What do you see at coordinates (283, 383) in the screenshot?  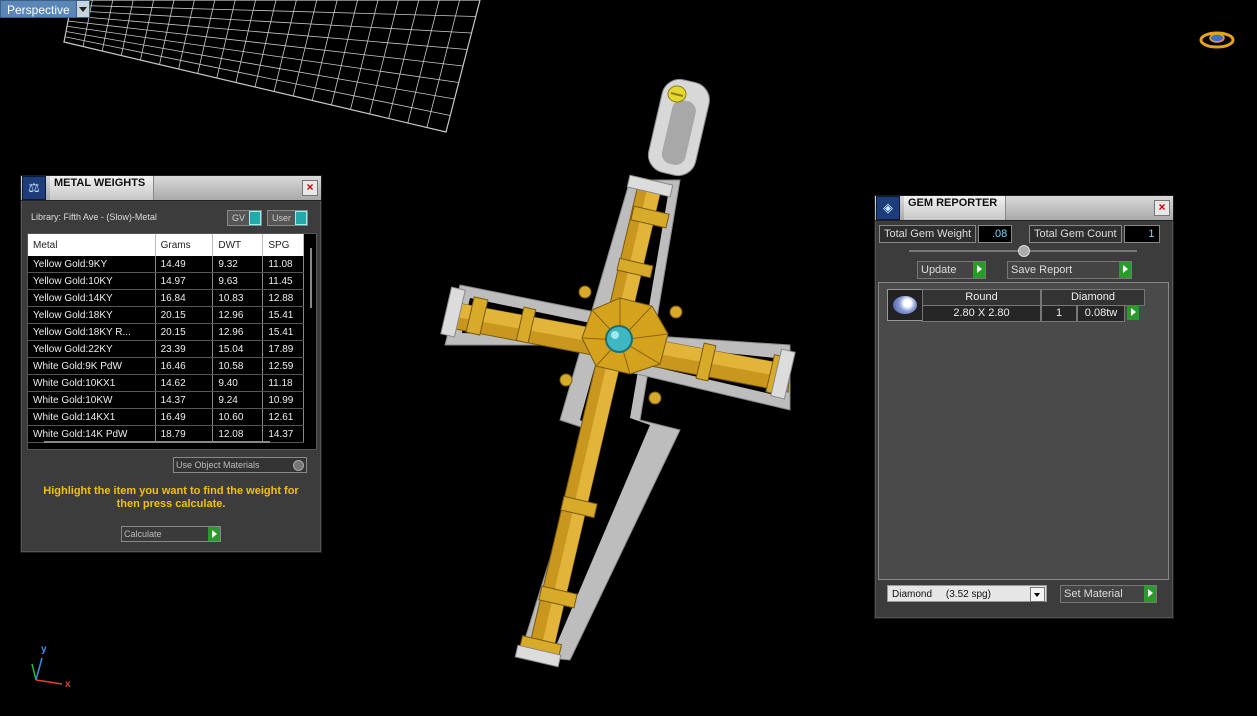 I see `spg-cell: 11.18` at bounding box center [283, 383].